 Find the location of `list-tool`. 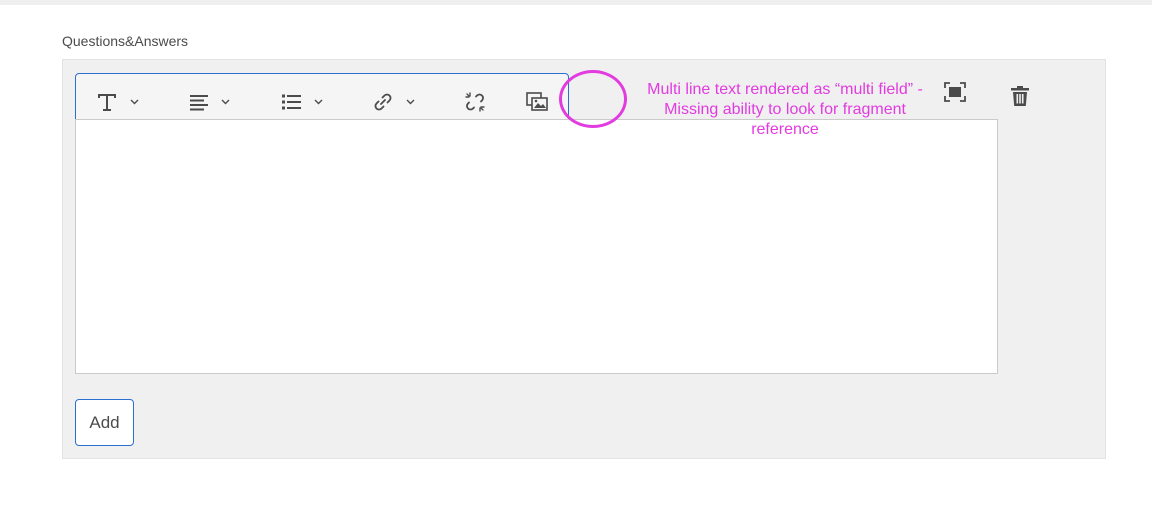

list-tool is located at coordinates (302, 102).